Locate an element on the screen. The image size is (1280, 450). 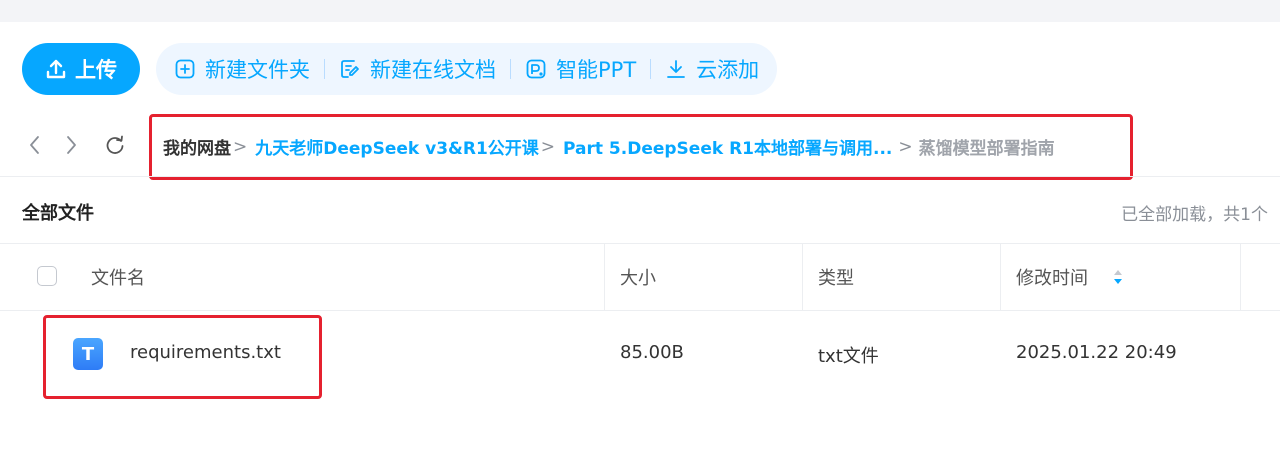
new-online-doc-button: 新建在线文档 is located at coordinates (417, 69).